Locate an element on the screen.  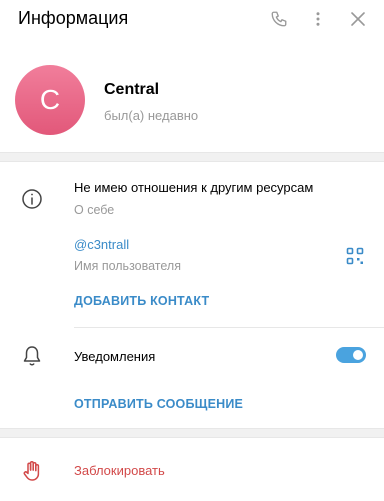
panel-title: Информация is located at coordinates (73, 18).